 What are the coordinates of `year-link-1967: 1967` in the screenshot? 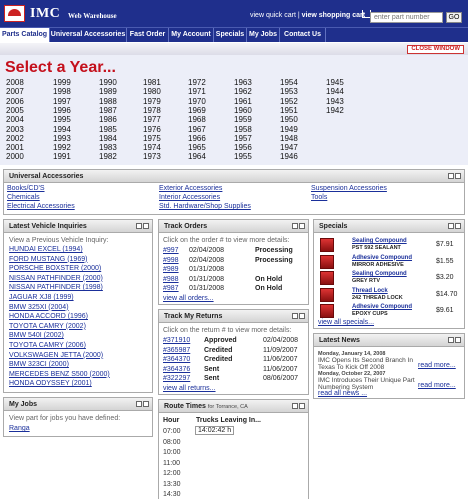 It's located at (197, 129).